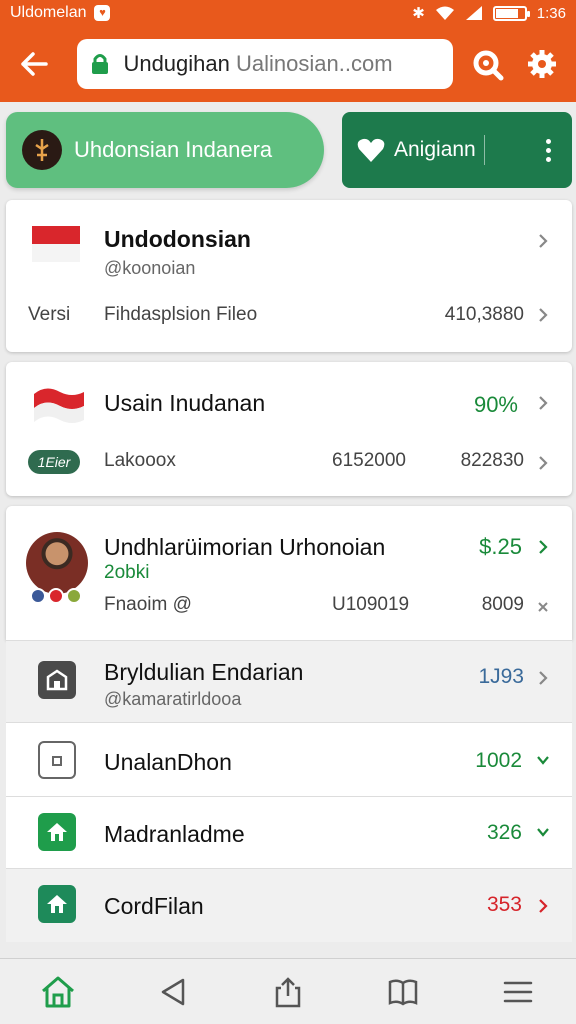 This screenshot has height=1024, width=576. I want to click on notification-icon: ♥, so click(102, 13).